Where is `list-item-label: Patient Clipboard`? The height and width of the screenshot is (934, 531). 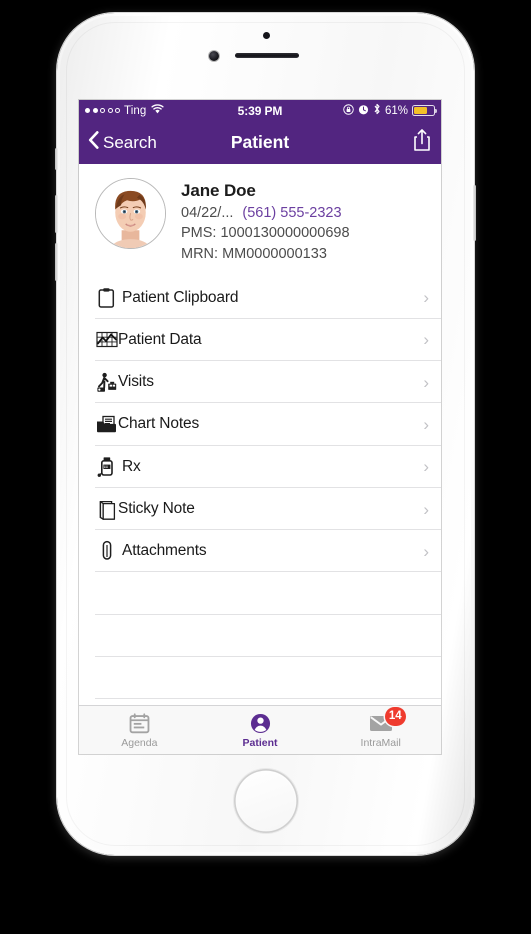
list-item-label: Patient Clipboard is located at coordinates (180, 297).